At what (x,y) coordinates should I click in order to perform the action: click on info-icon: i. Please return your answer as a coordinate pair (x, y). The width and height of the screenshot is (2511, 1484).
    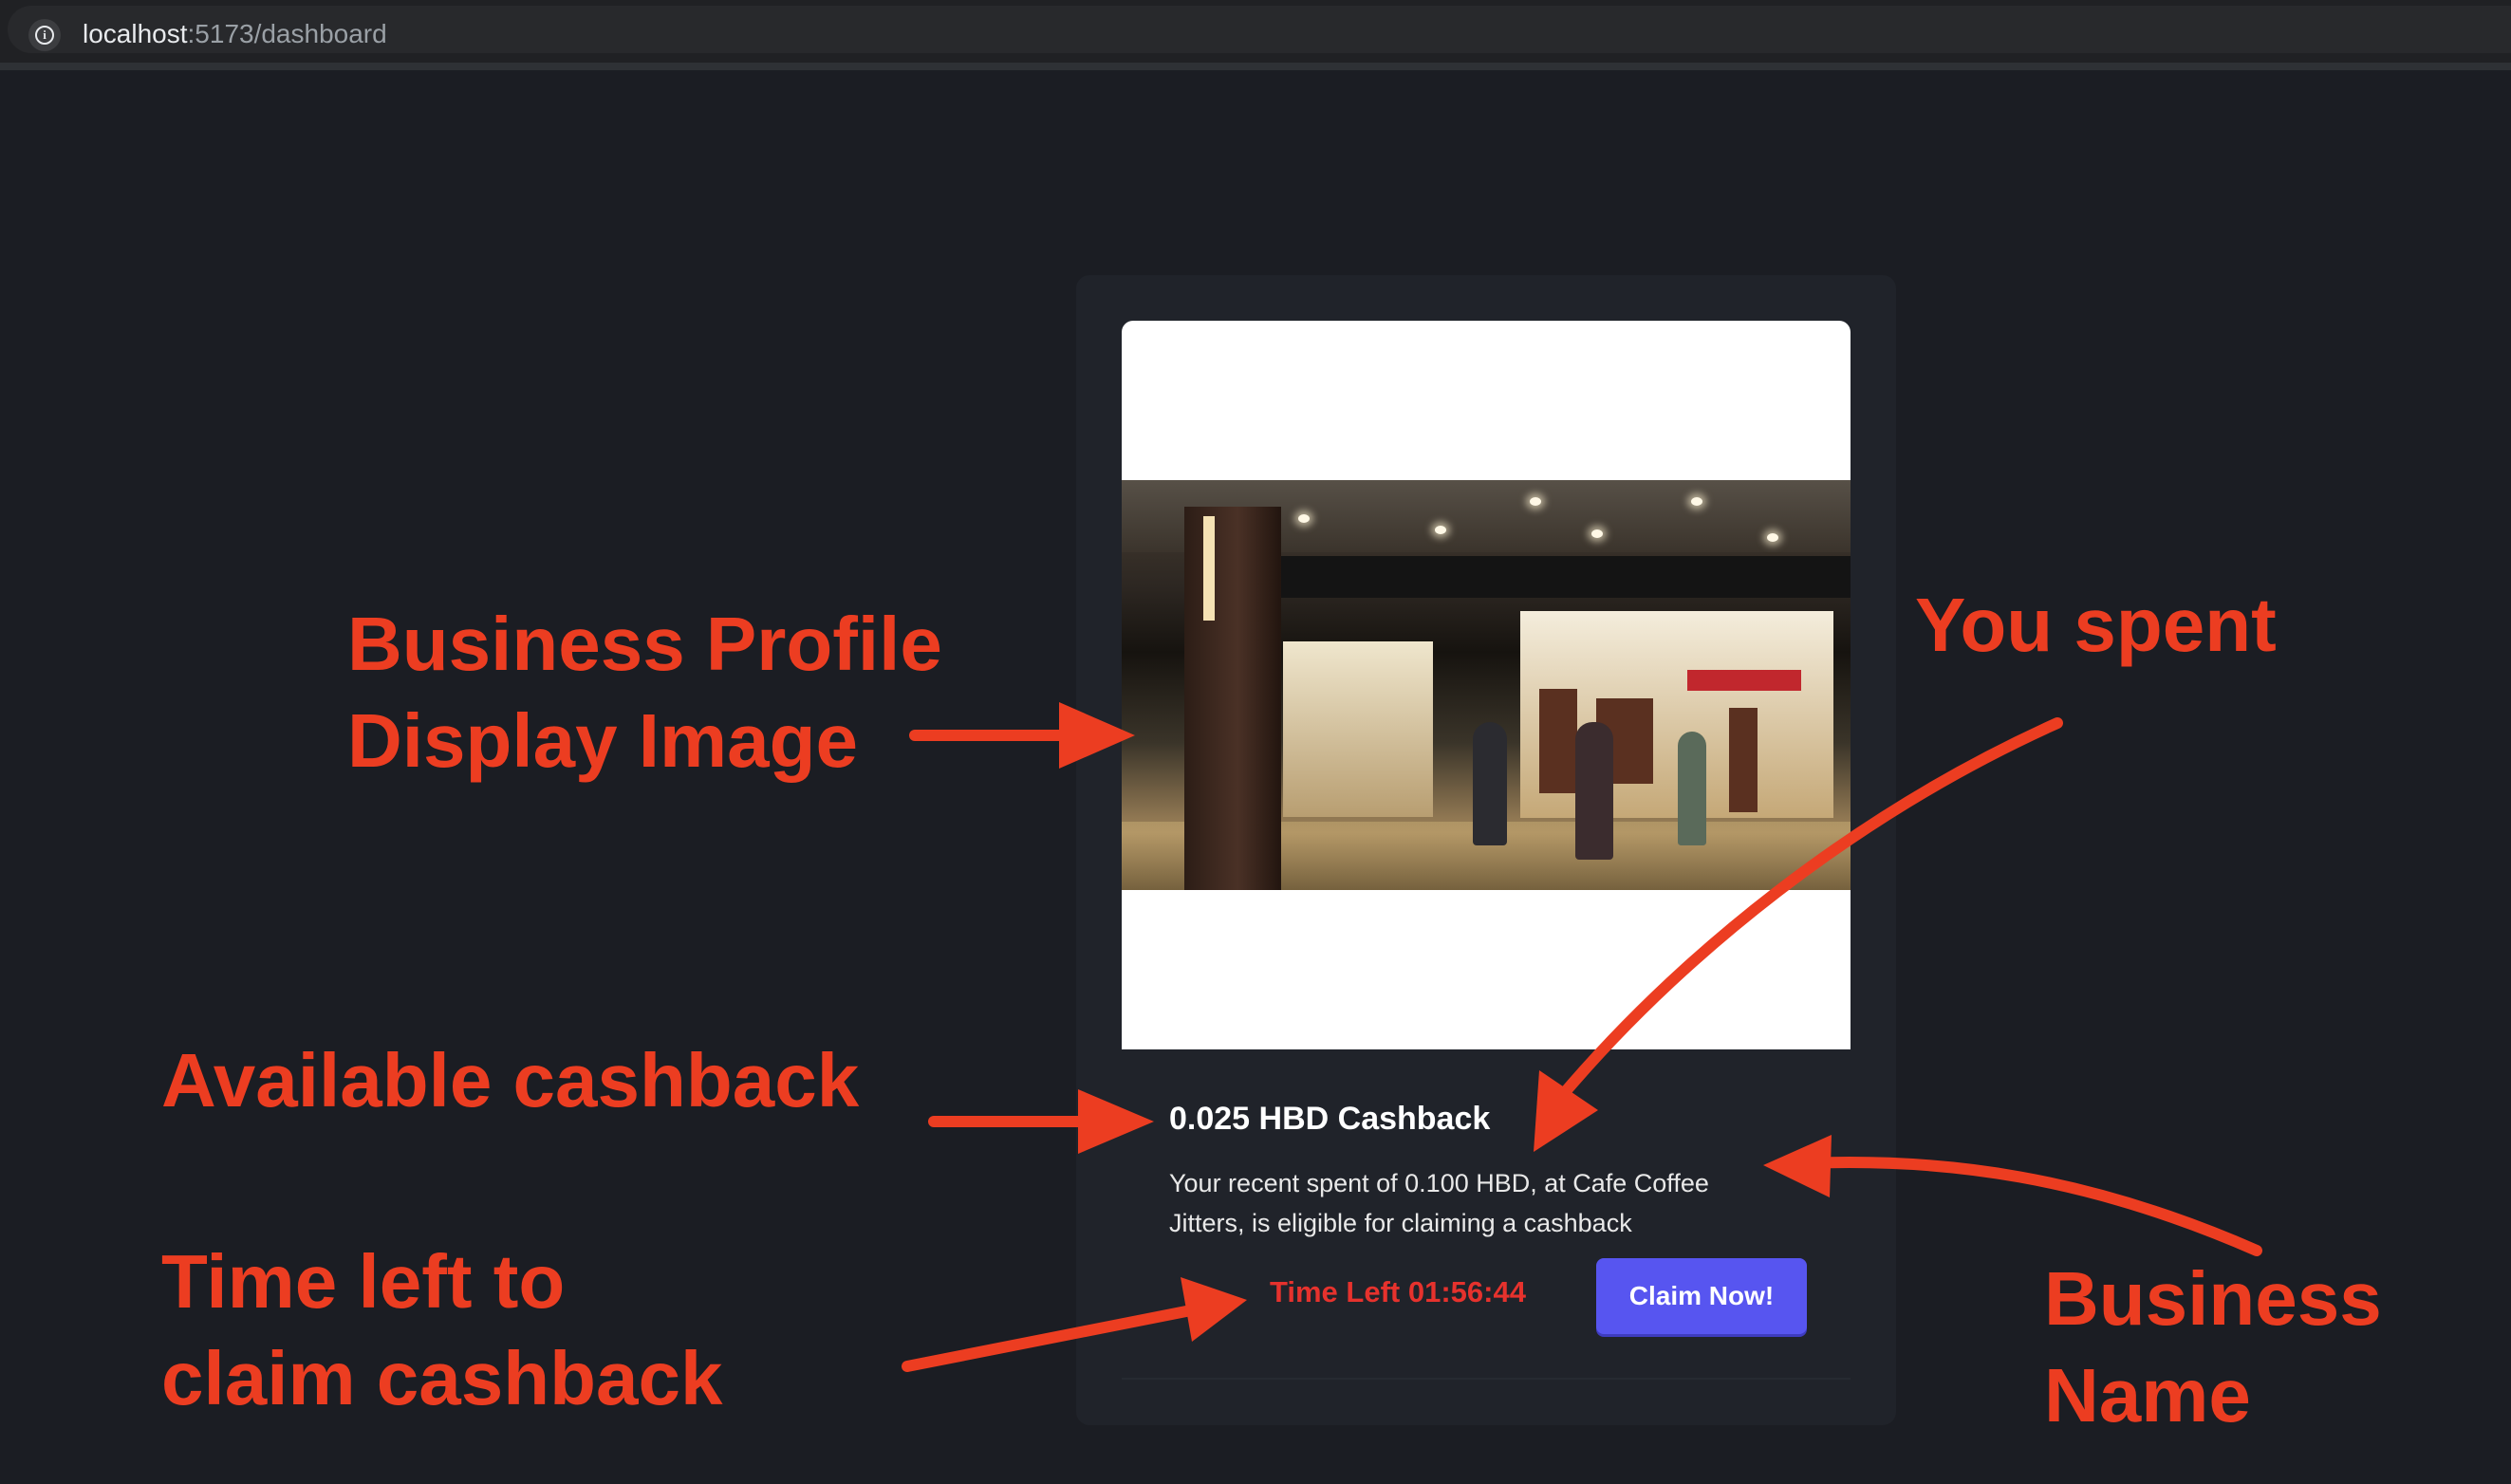
    Looking at the image, I should click on (44, 35).